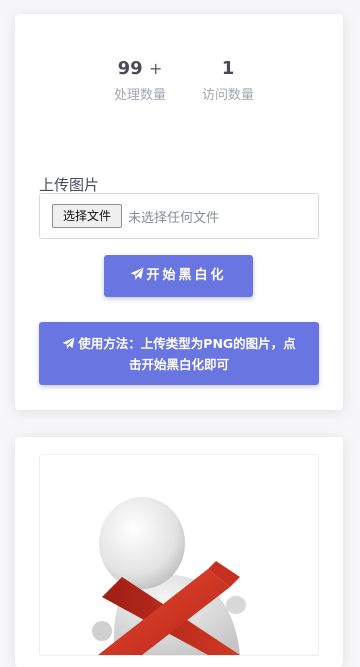 Image resolution: width=360 pixels, height=667 pixels. Describe the element at coordinates (140, 80) in the screenshot. I see `stat-processed: 99 + 处理数量` at that location.